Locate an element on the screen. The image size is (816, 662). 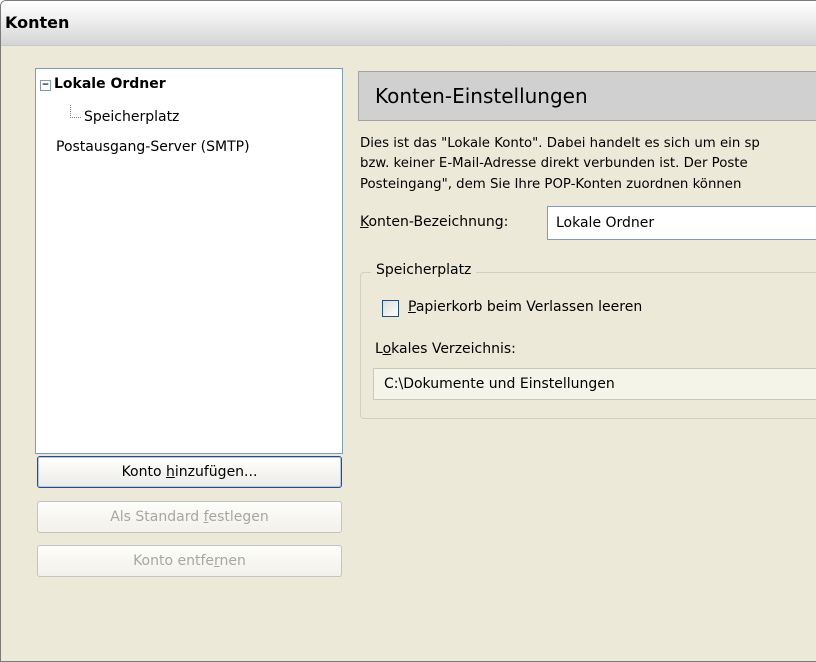
button-label-part: Als Standard is located at coordinates (157, 517).